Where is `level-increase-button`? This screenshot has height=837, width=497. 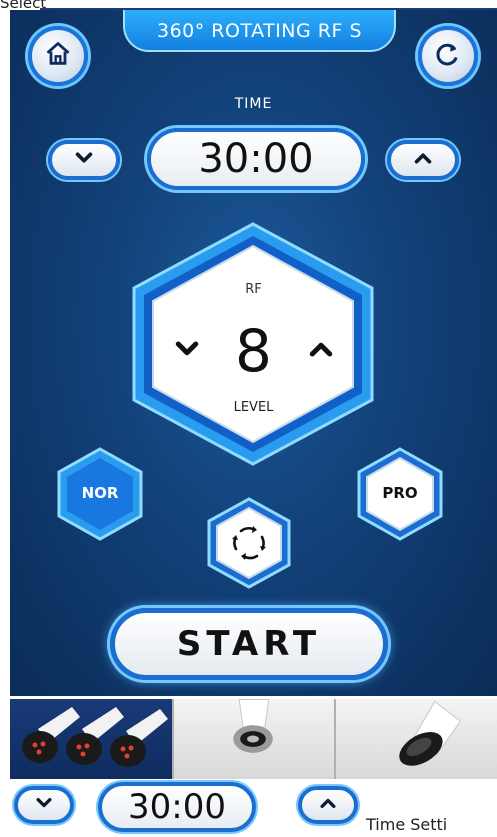 level-increase-button is located at coordinates (321, 351).